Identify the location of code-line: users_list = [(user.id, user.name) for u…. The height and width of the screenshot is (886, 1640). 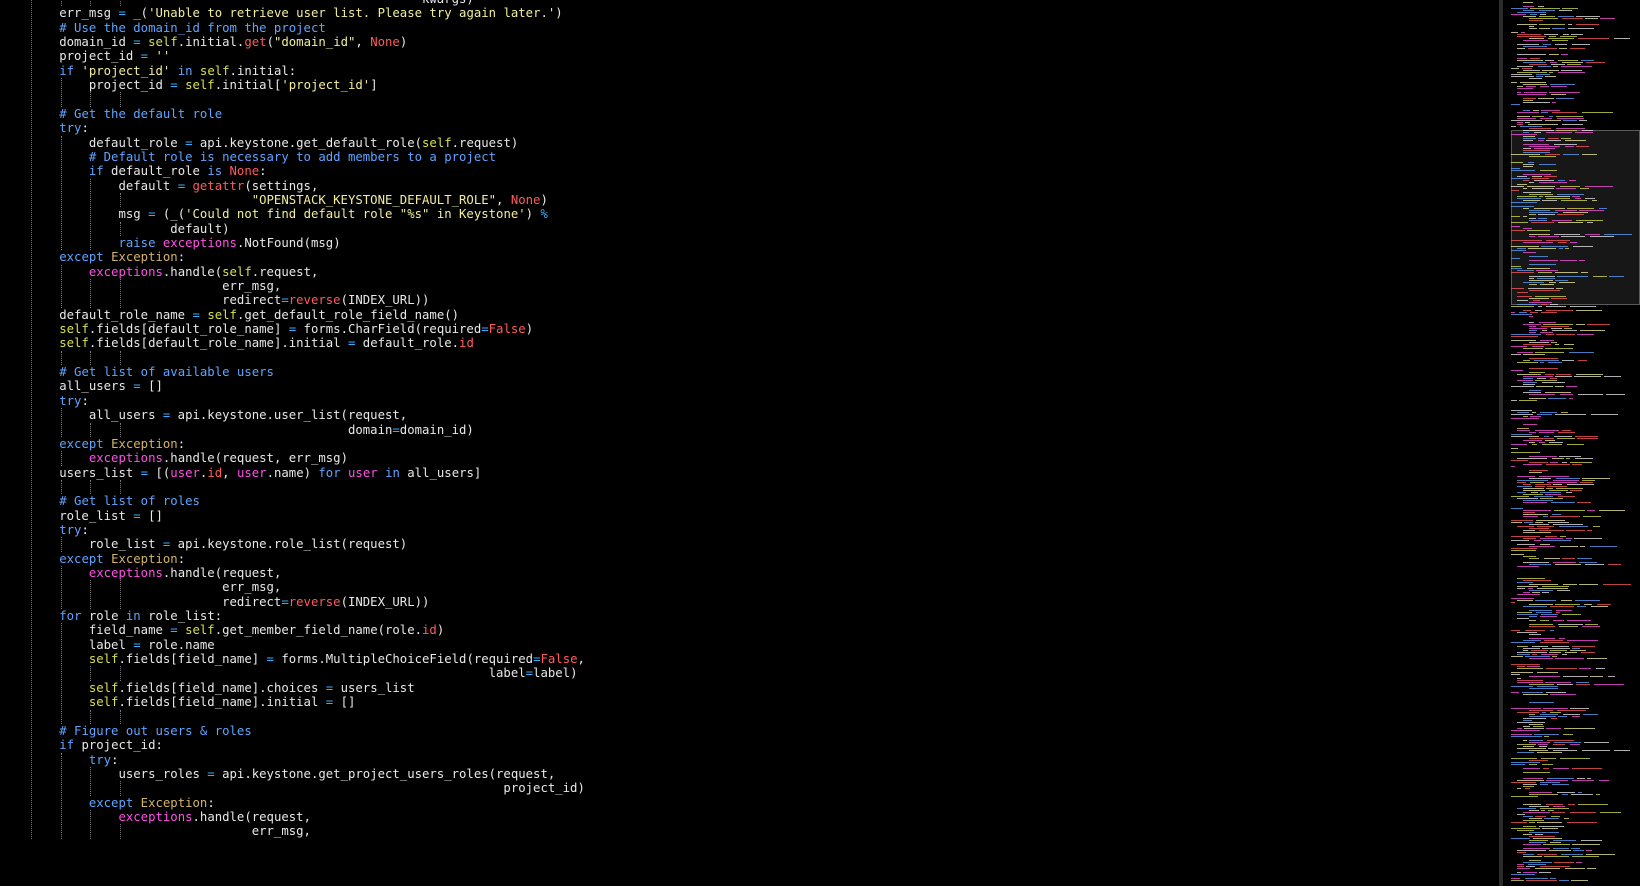
(240, 473).